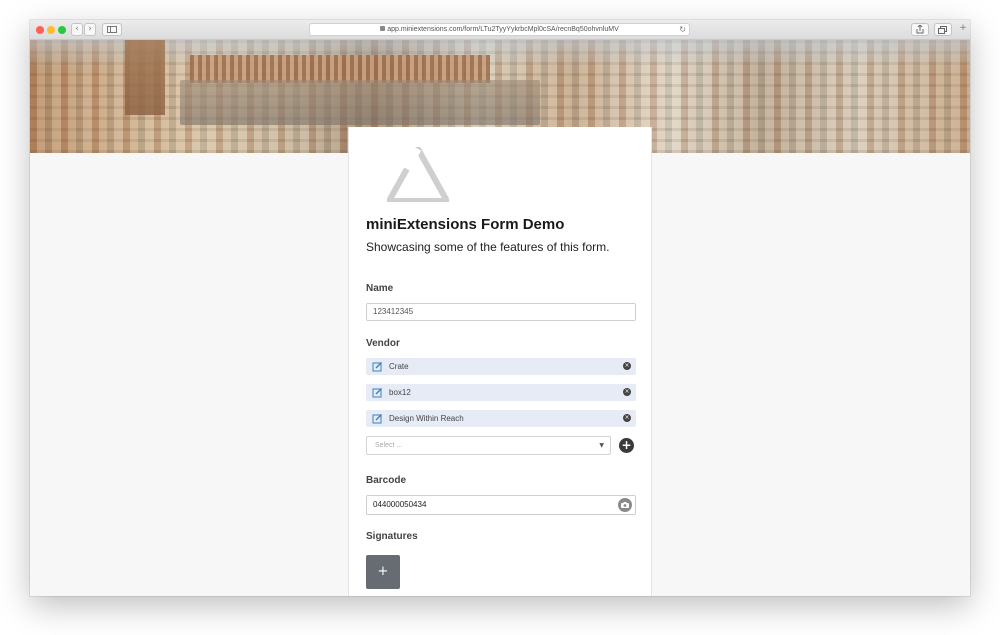  Describe the element at coordinates (386, 480) in the screenshot. I see `barcode-field-label: Barcode` at that location.